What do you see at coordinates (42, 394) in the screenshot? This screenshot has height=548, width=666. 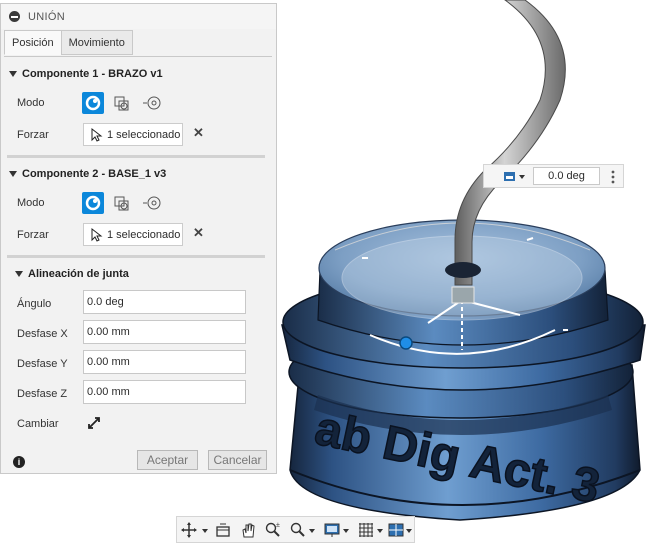 I see `offset-z-label: Desfase Z` at bounding box center [42, 394].